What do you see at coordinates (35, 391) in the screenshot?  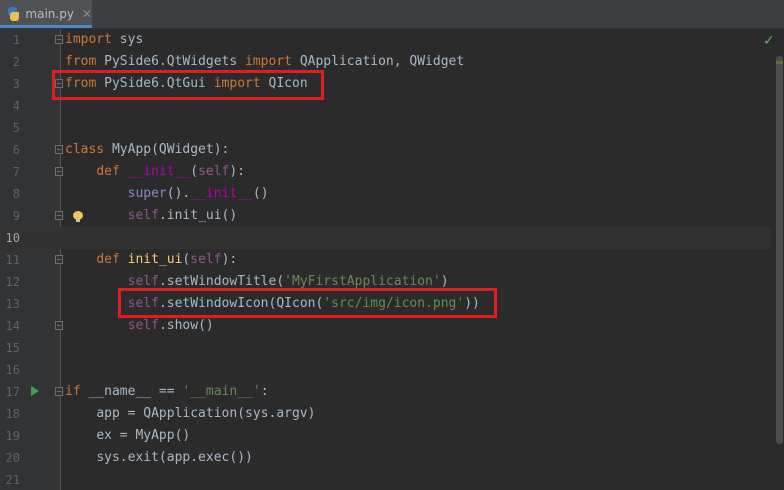 I see `run-icon` at bounding box center [35, 391].